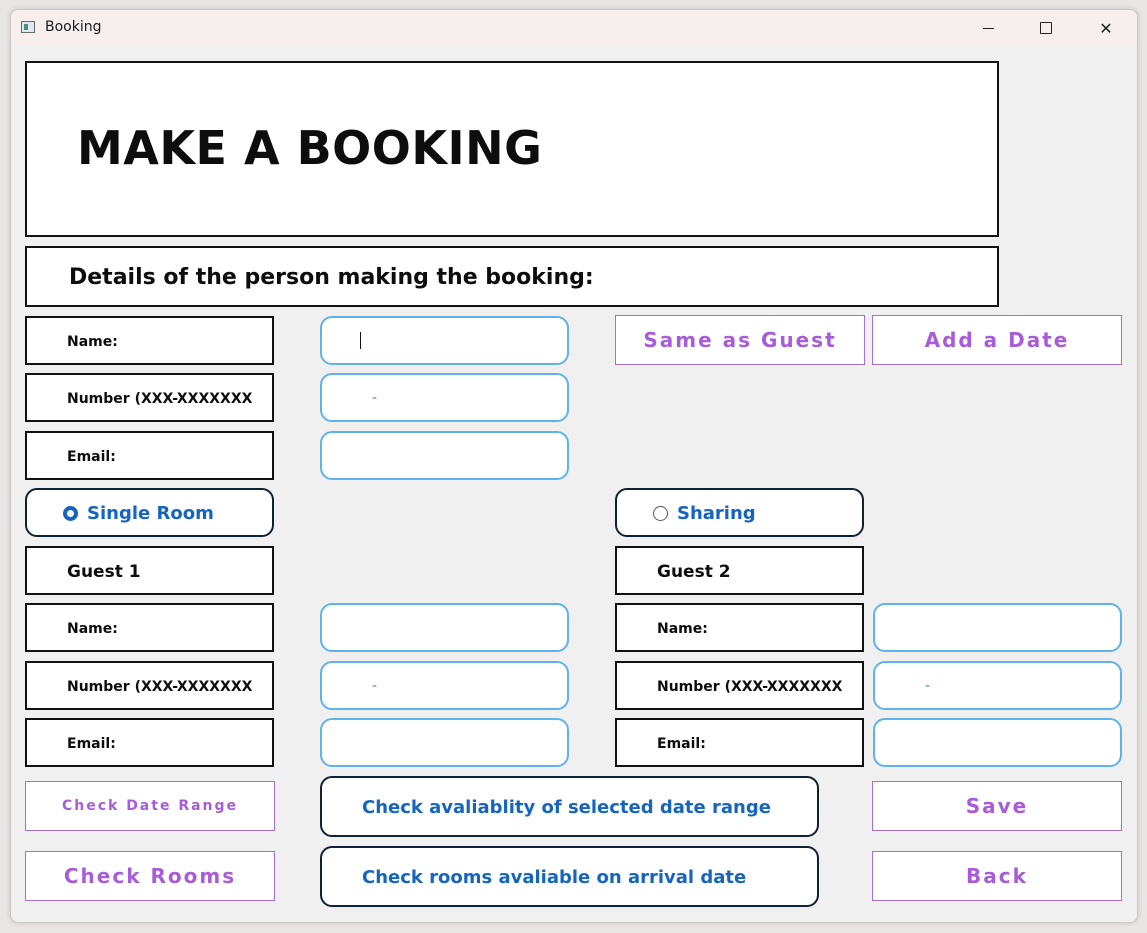 The image size is (1147, 933). Describe the element at coordinates (444, 685) in the screenshot. I see `guest1-number-input` at that location.